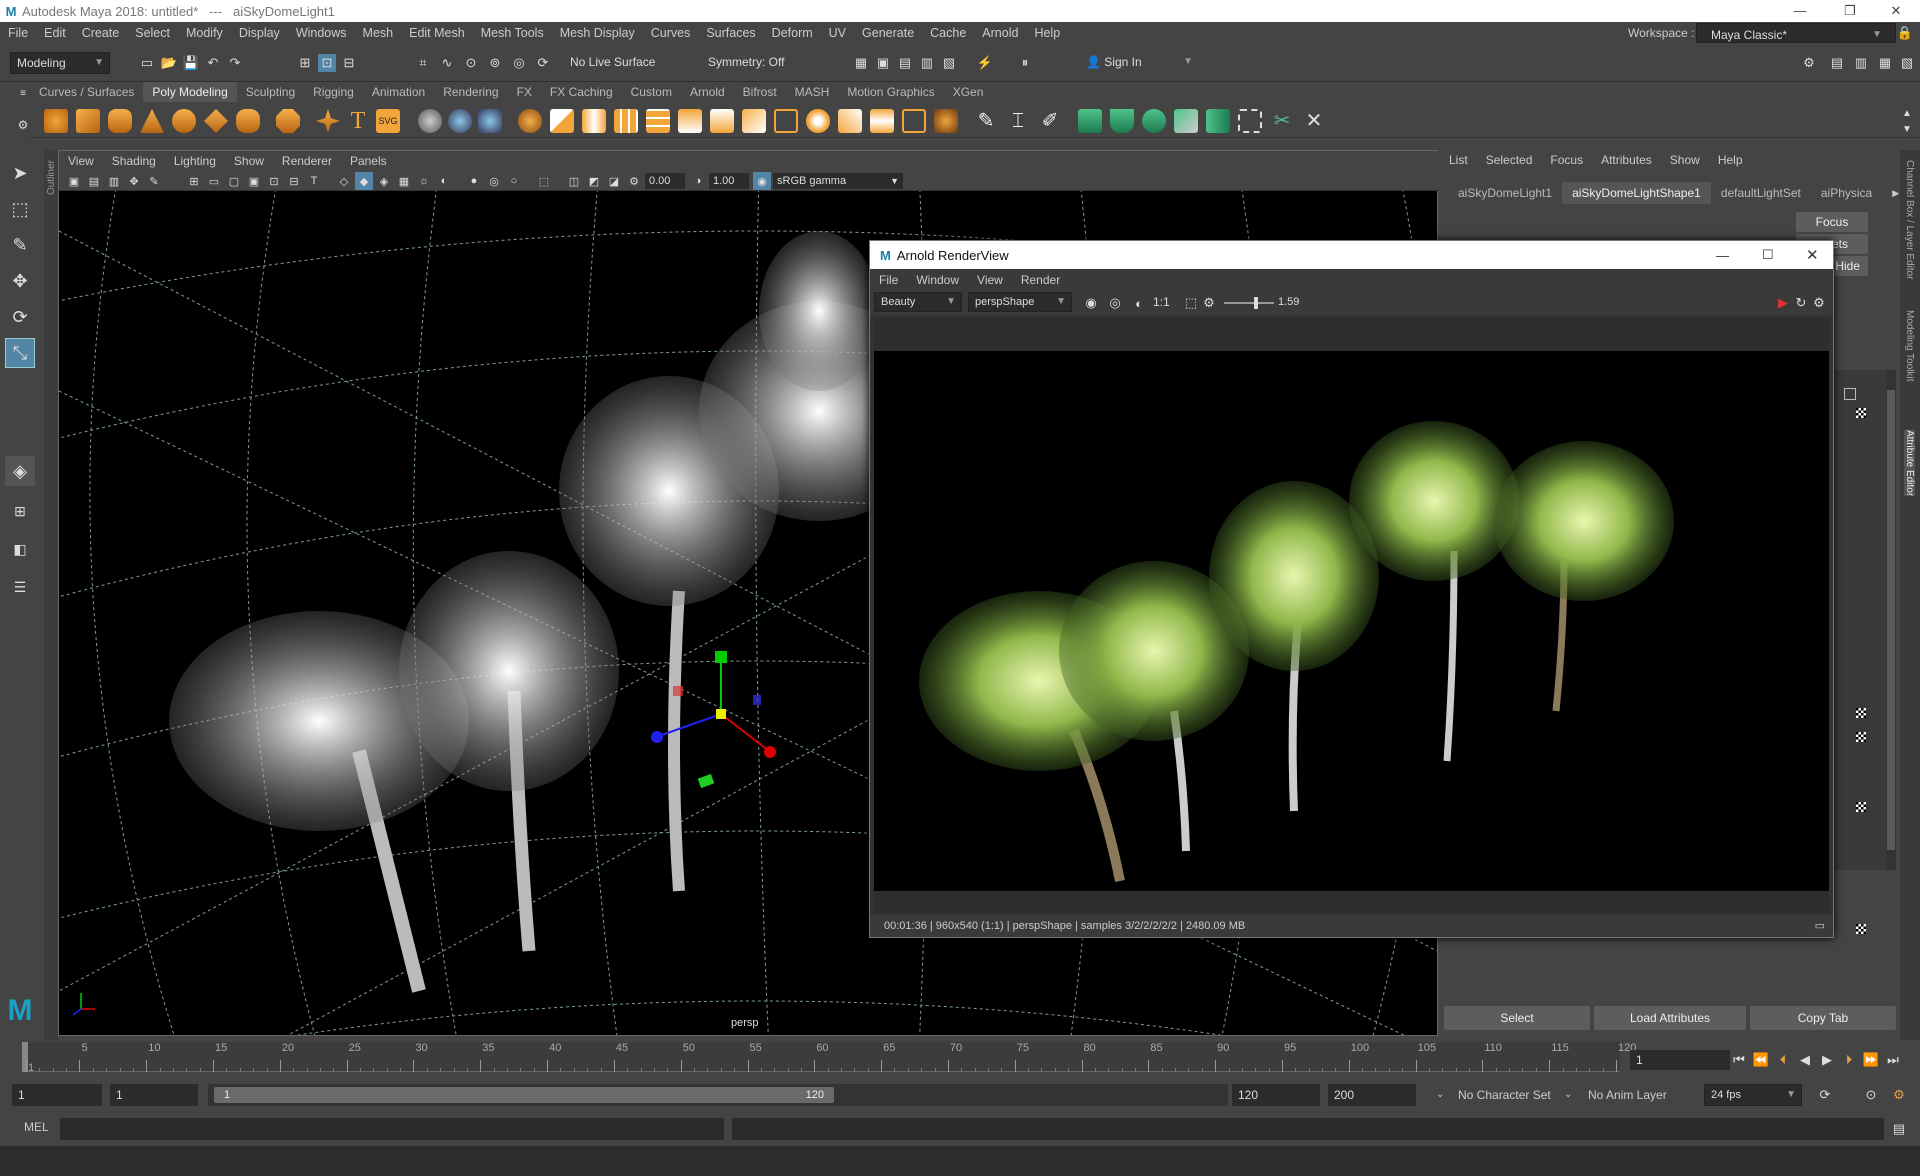  Describe the element at coordinates (474, 181) in the screenshot. I see `ambient-occlusion-icon: ●` at that location.